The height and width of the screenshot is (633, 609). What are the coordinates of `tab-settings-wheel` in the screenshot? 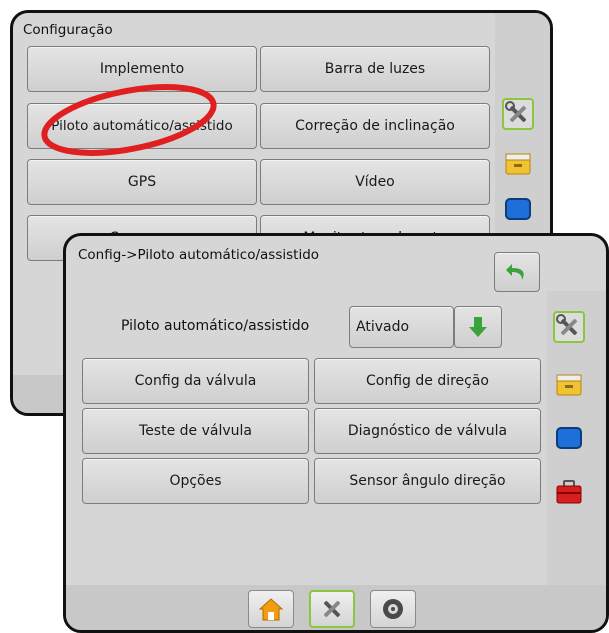 It's located at (393, 609).